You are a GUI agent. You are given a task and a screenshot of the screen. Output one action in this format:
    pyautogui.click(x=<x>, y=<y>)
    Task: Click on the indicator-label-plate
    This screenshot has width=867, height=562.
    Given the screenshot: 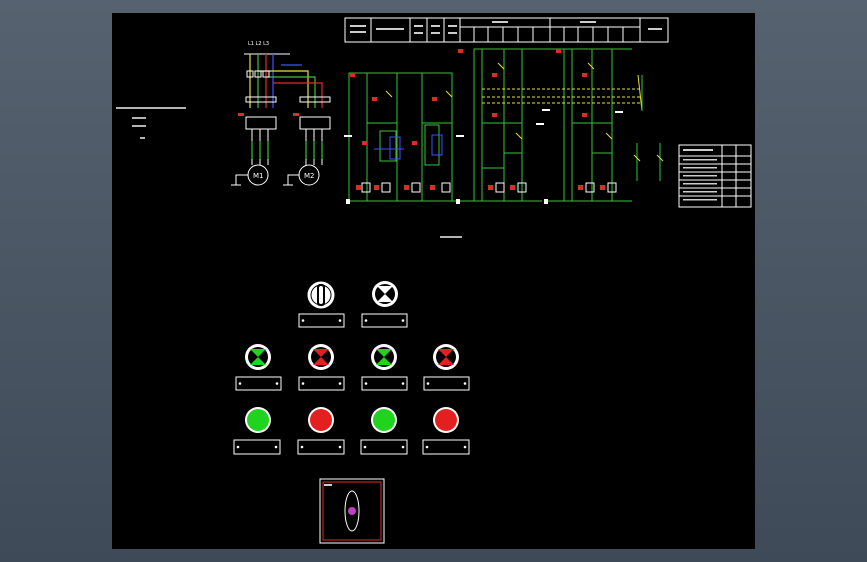 What is the action you would take?
    pyautogui.click(x=384, y=320)
    